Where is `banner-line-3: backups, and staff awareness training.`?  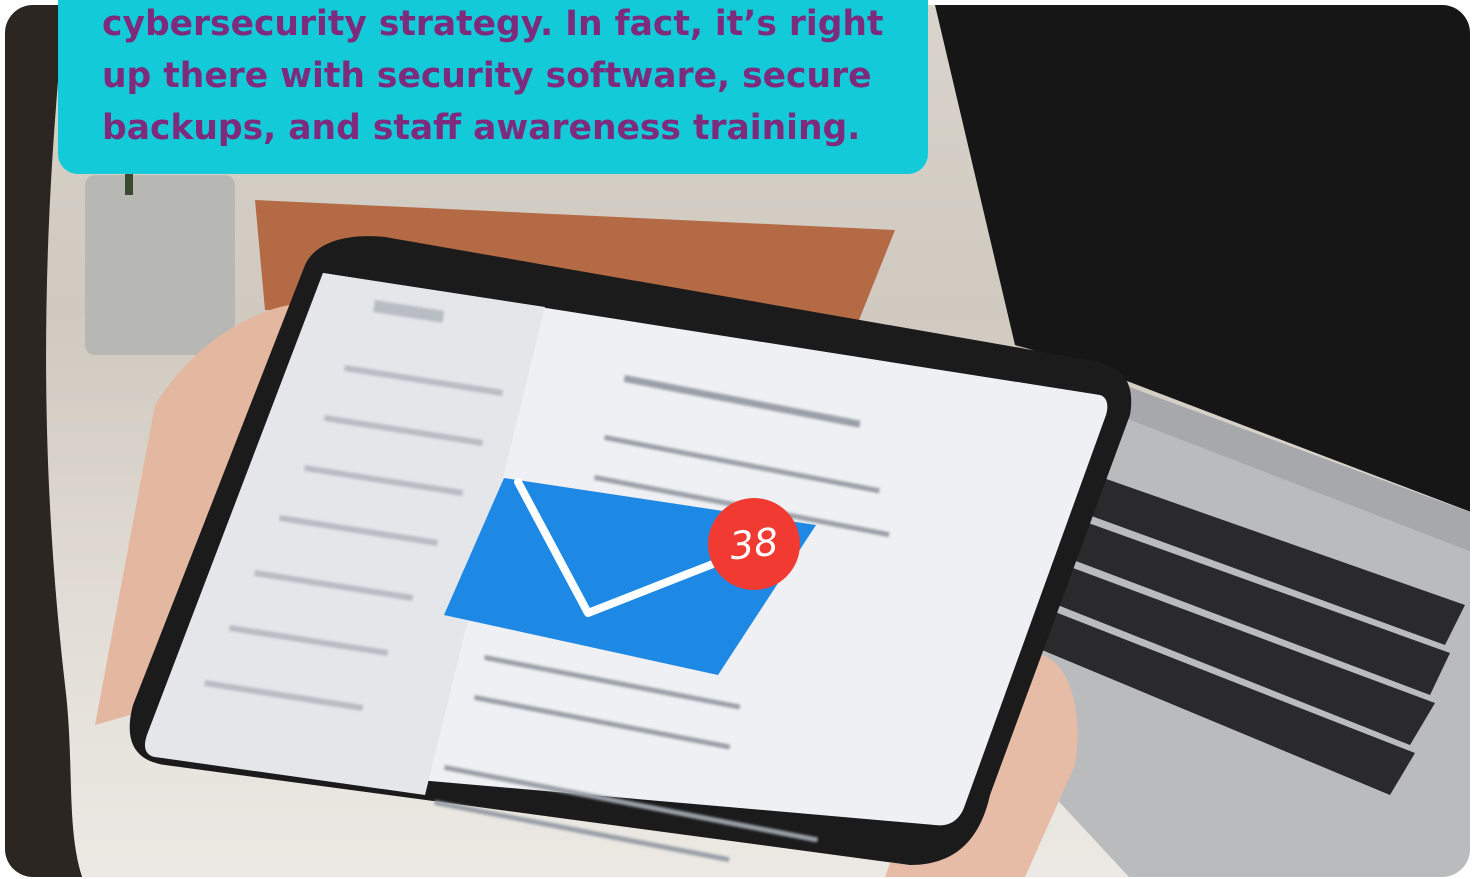
banner-line-3: backups, and staff awareness training. is located at coordinates (481, 128).